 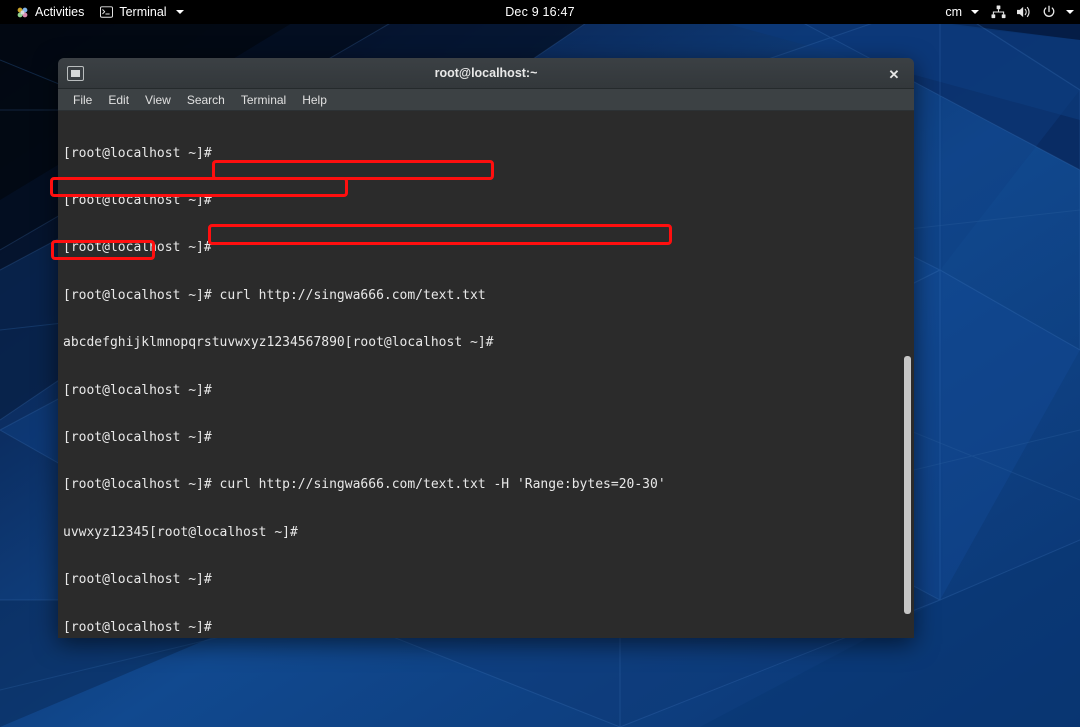 What do you see at coordinates (263, 100) in the screenshot?
I see `menu-terminal: Terminal` at bounding box center [263, 100].